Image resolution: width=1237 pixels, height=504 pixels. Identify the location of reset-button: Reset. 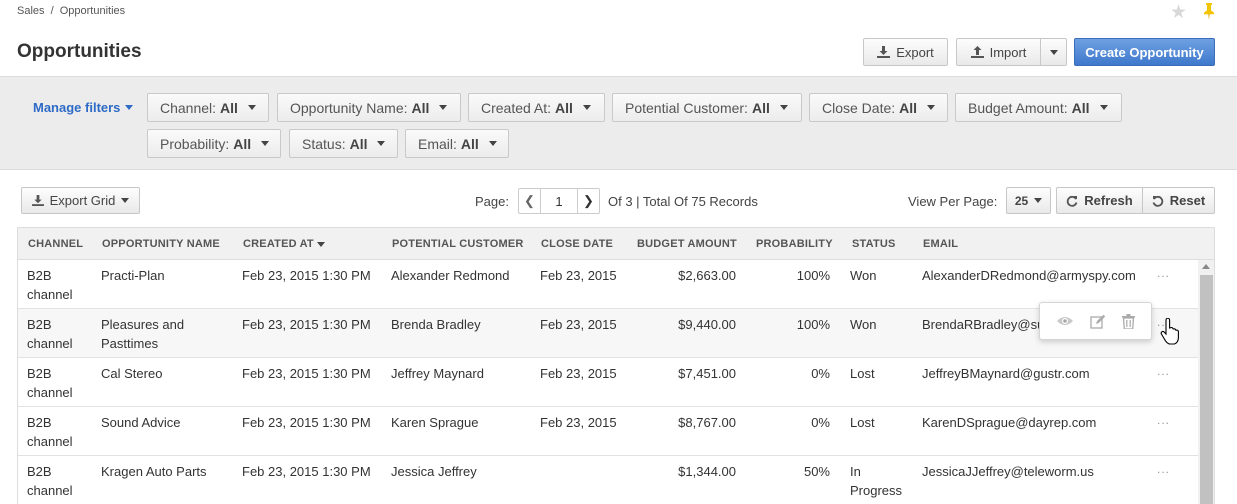
(1178, 200).